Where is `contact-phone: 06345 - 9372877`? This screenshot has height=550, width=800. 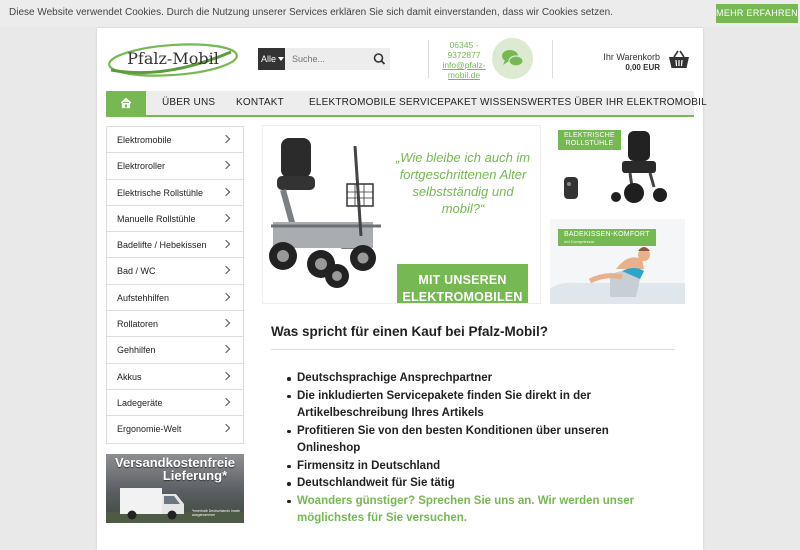
contact-phone: 06345 - 9372877 is located at coordinates (464, 50).